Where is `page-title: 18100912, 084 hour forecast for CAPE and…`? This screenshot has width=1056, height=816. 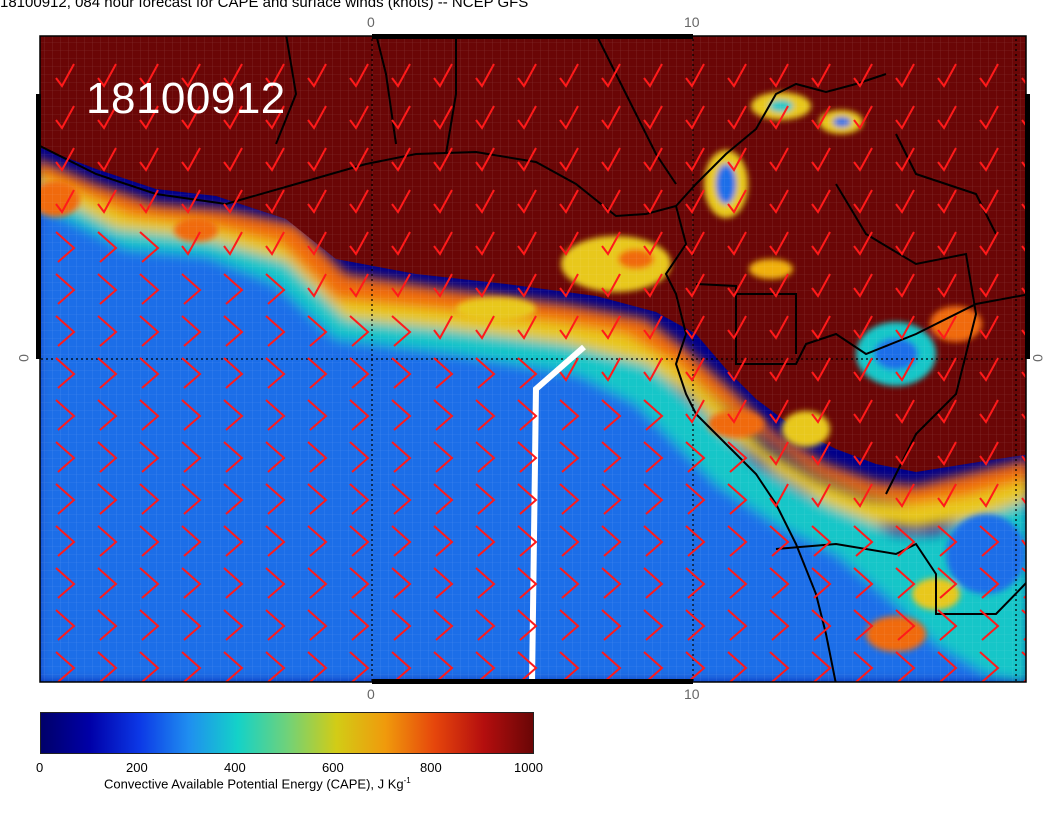 page-title: 18100912, 084 hour forecast for CAPE and… is located at coordinates (264, 5).